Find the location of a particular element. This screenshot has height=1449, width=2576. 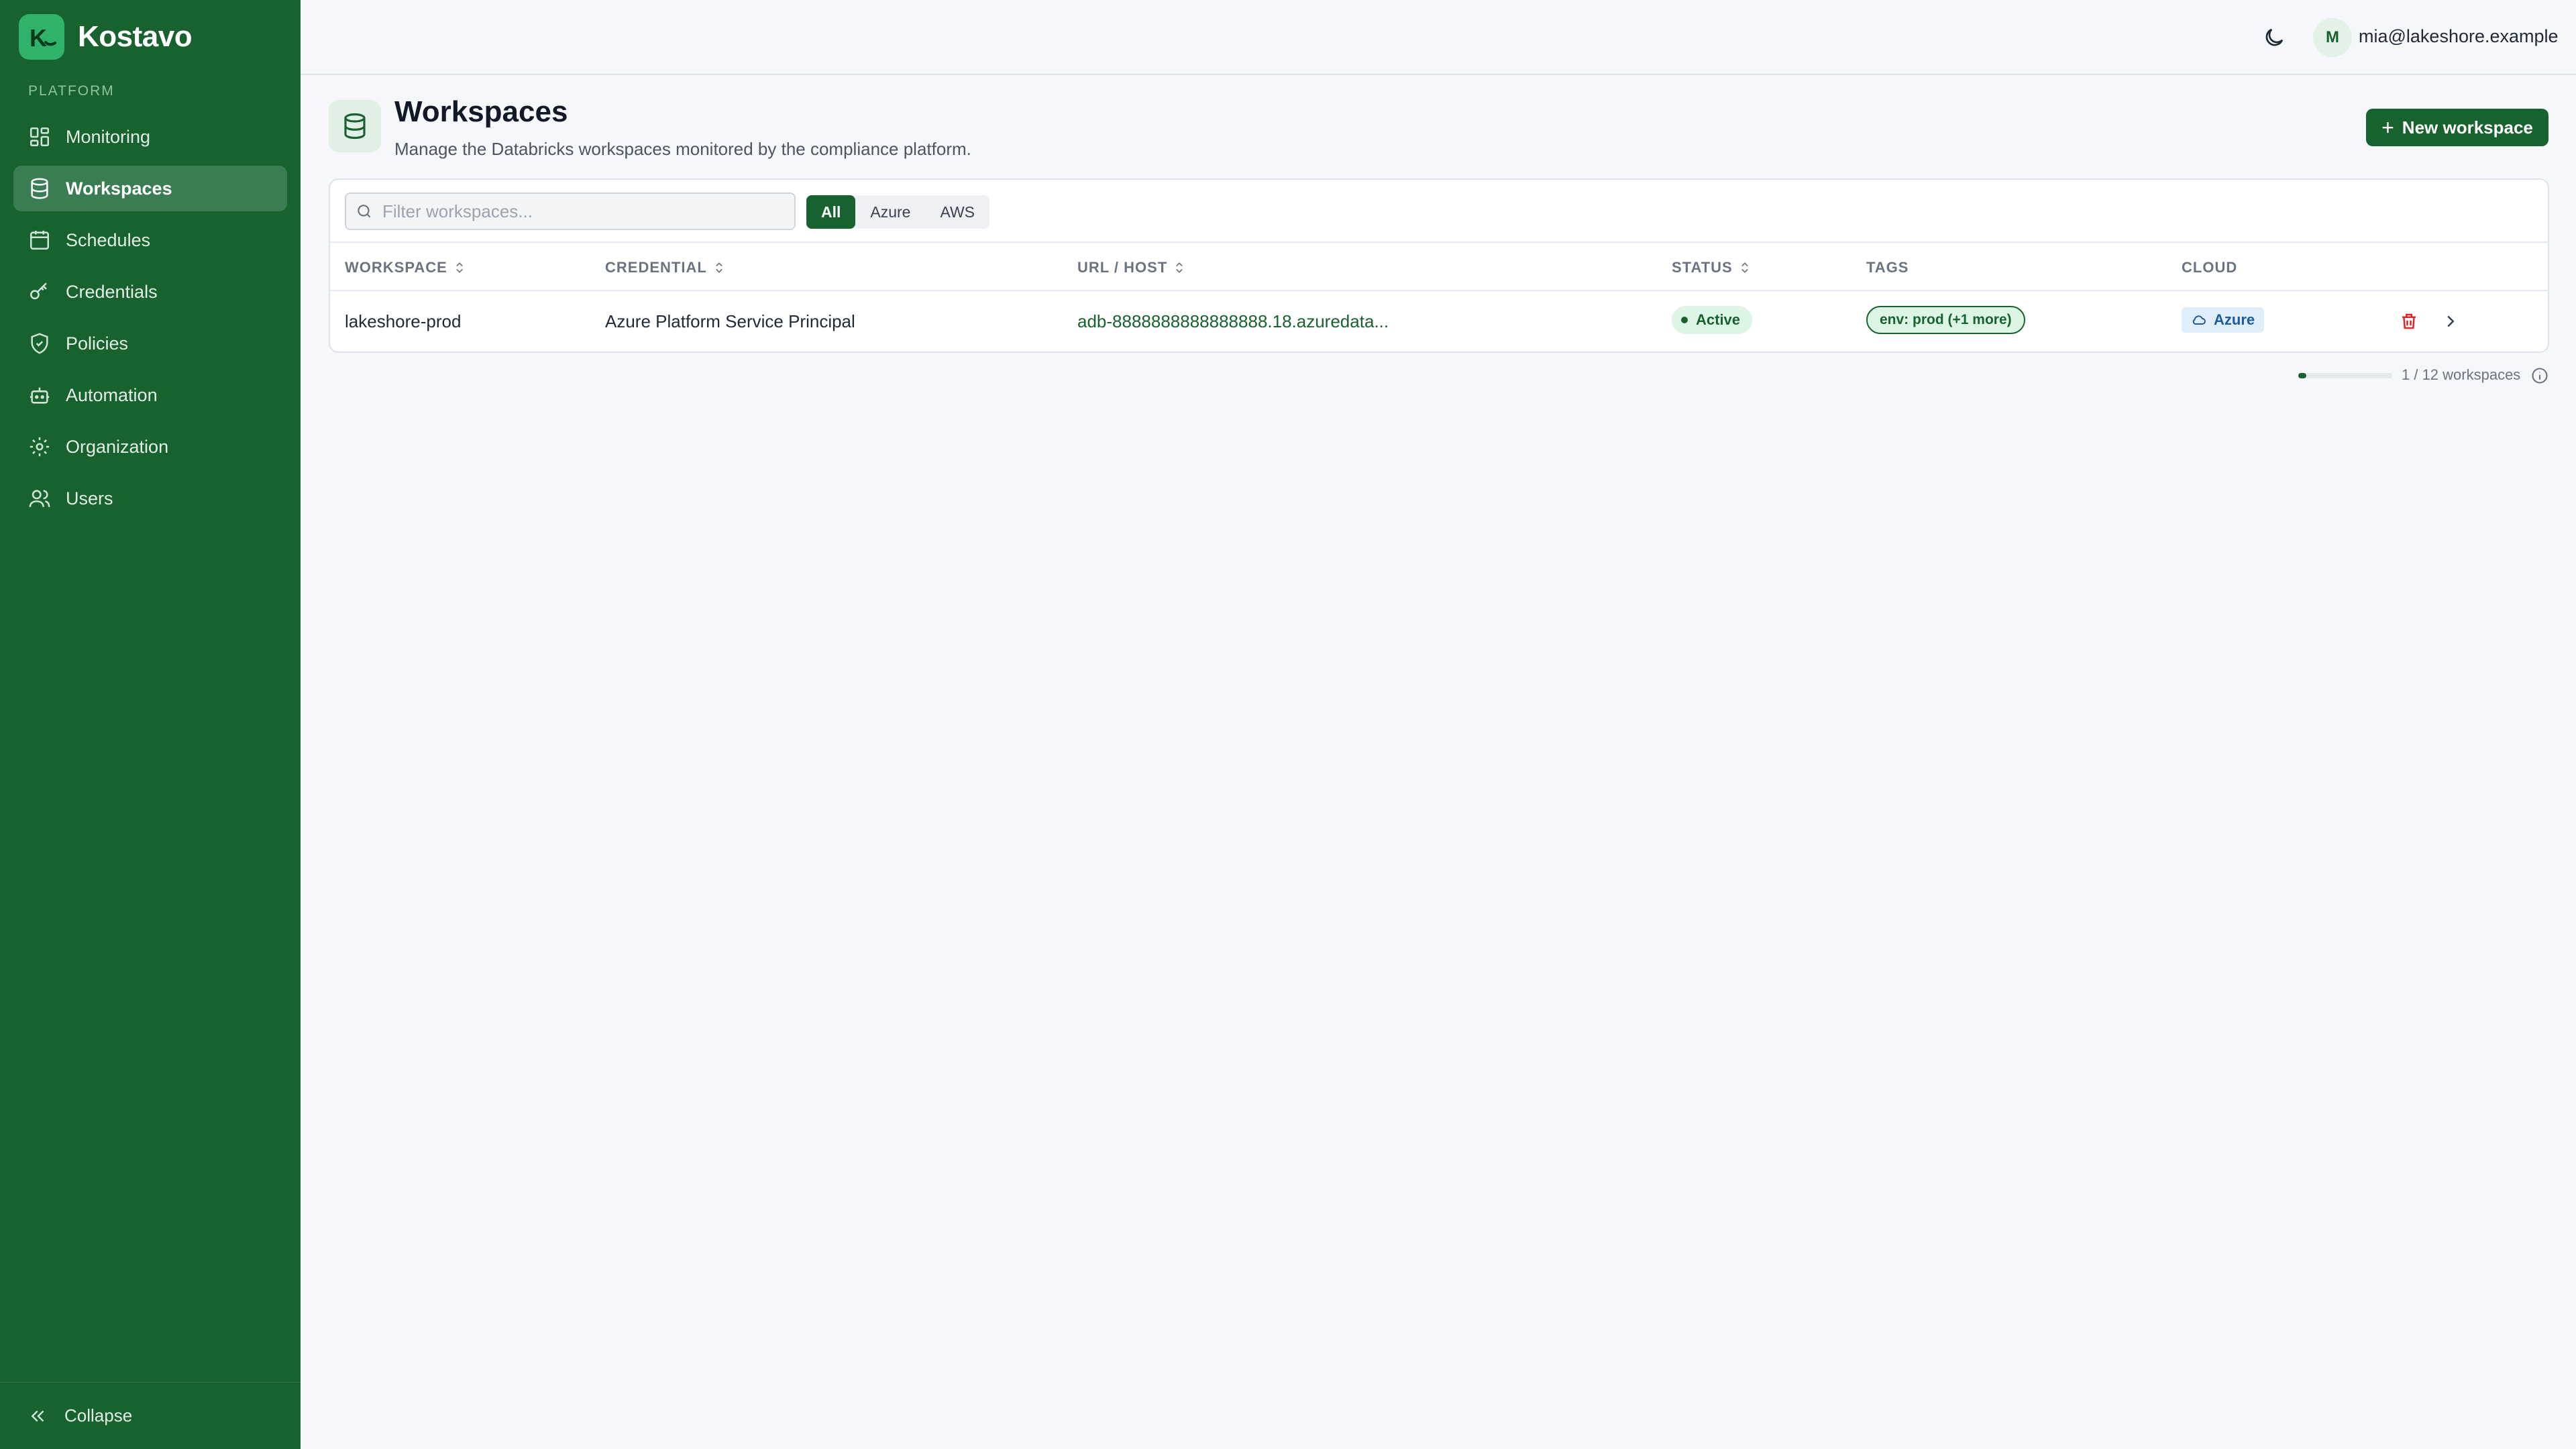

svg-text: K is located at coordinates (38, 38).